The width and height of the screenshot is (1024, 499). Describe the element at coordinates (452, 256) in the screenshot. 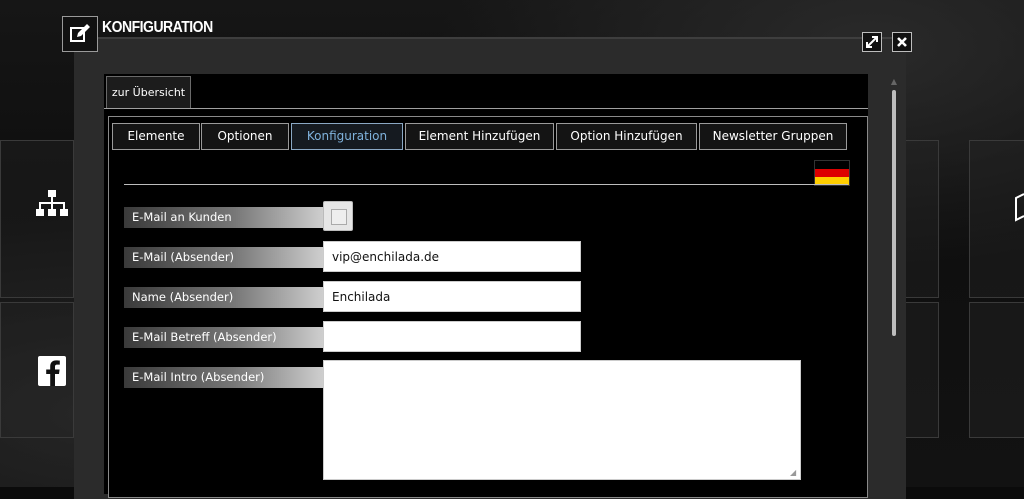

I see `email-sender-input` at that location.